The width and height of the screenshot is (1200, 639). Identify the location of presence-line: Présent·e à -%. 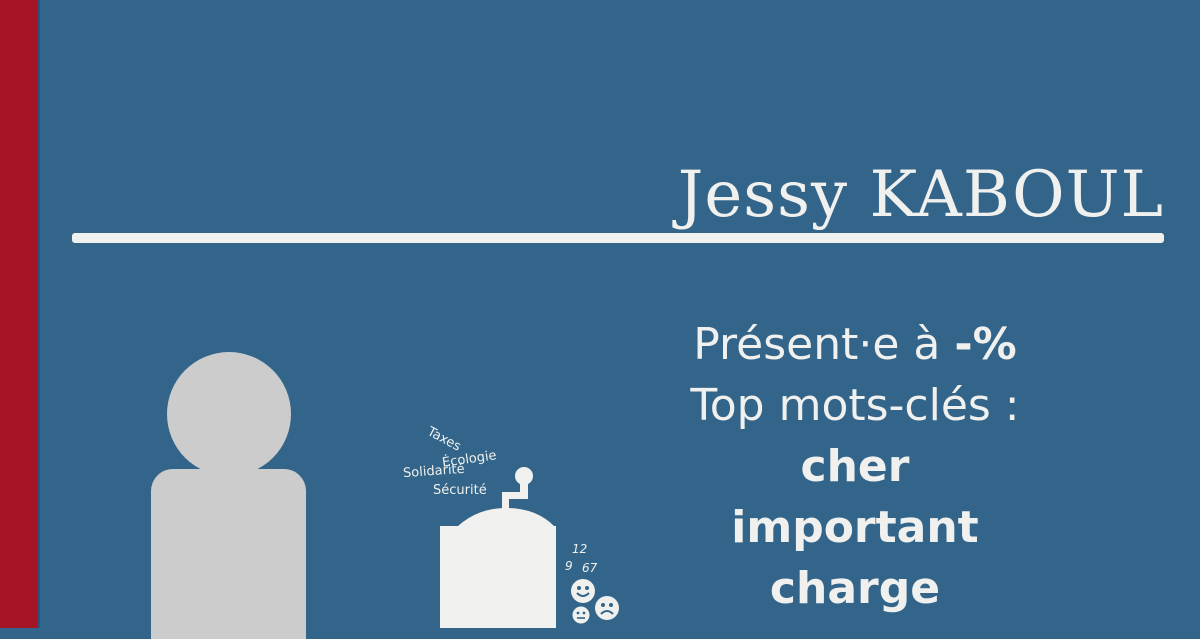
(855, 344).